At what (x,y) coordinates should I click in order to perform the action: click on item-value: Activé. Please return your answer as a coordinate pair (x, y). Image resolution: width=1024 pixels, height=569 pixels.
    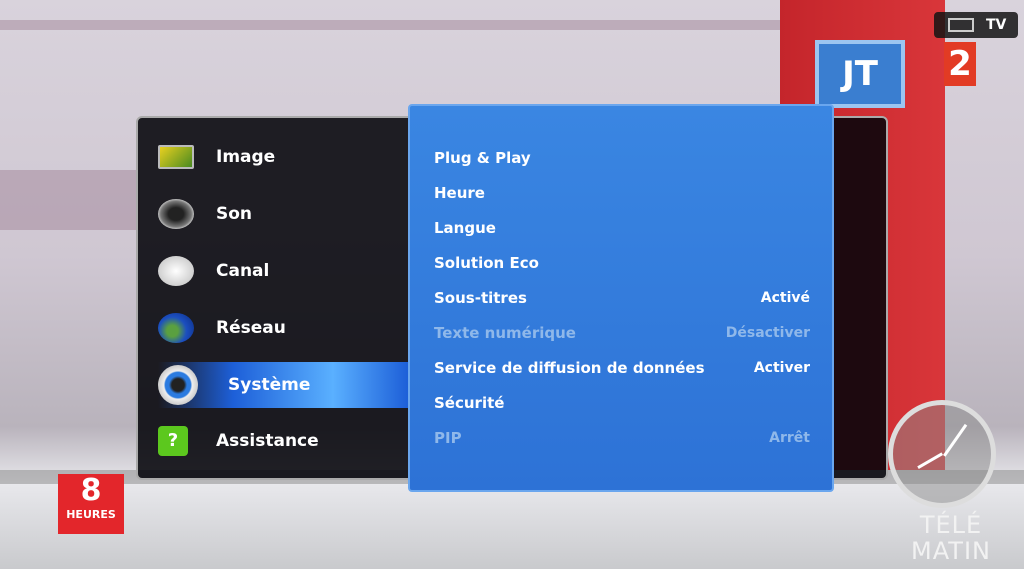
    Looking at the image, I should click on (785, 298).